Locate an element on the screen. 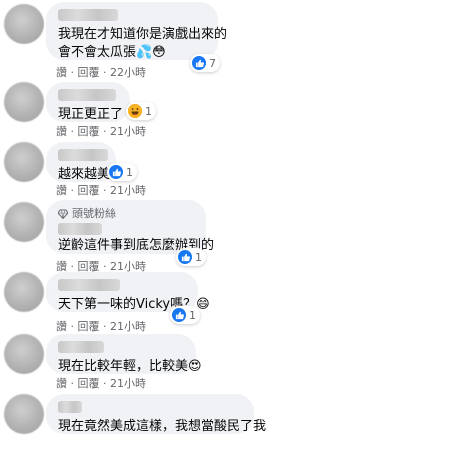 This screenshot has width=471, height=450. comment-text: 現正更正了 is located at coordinates (91, 115).